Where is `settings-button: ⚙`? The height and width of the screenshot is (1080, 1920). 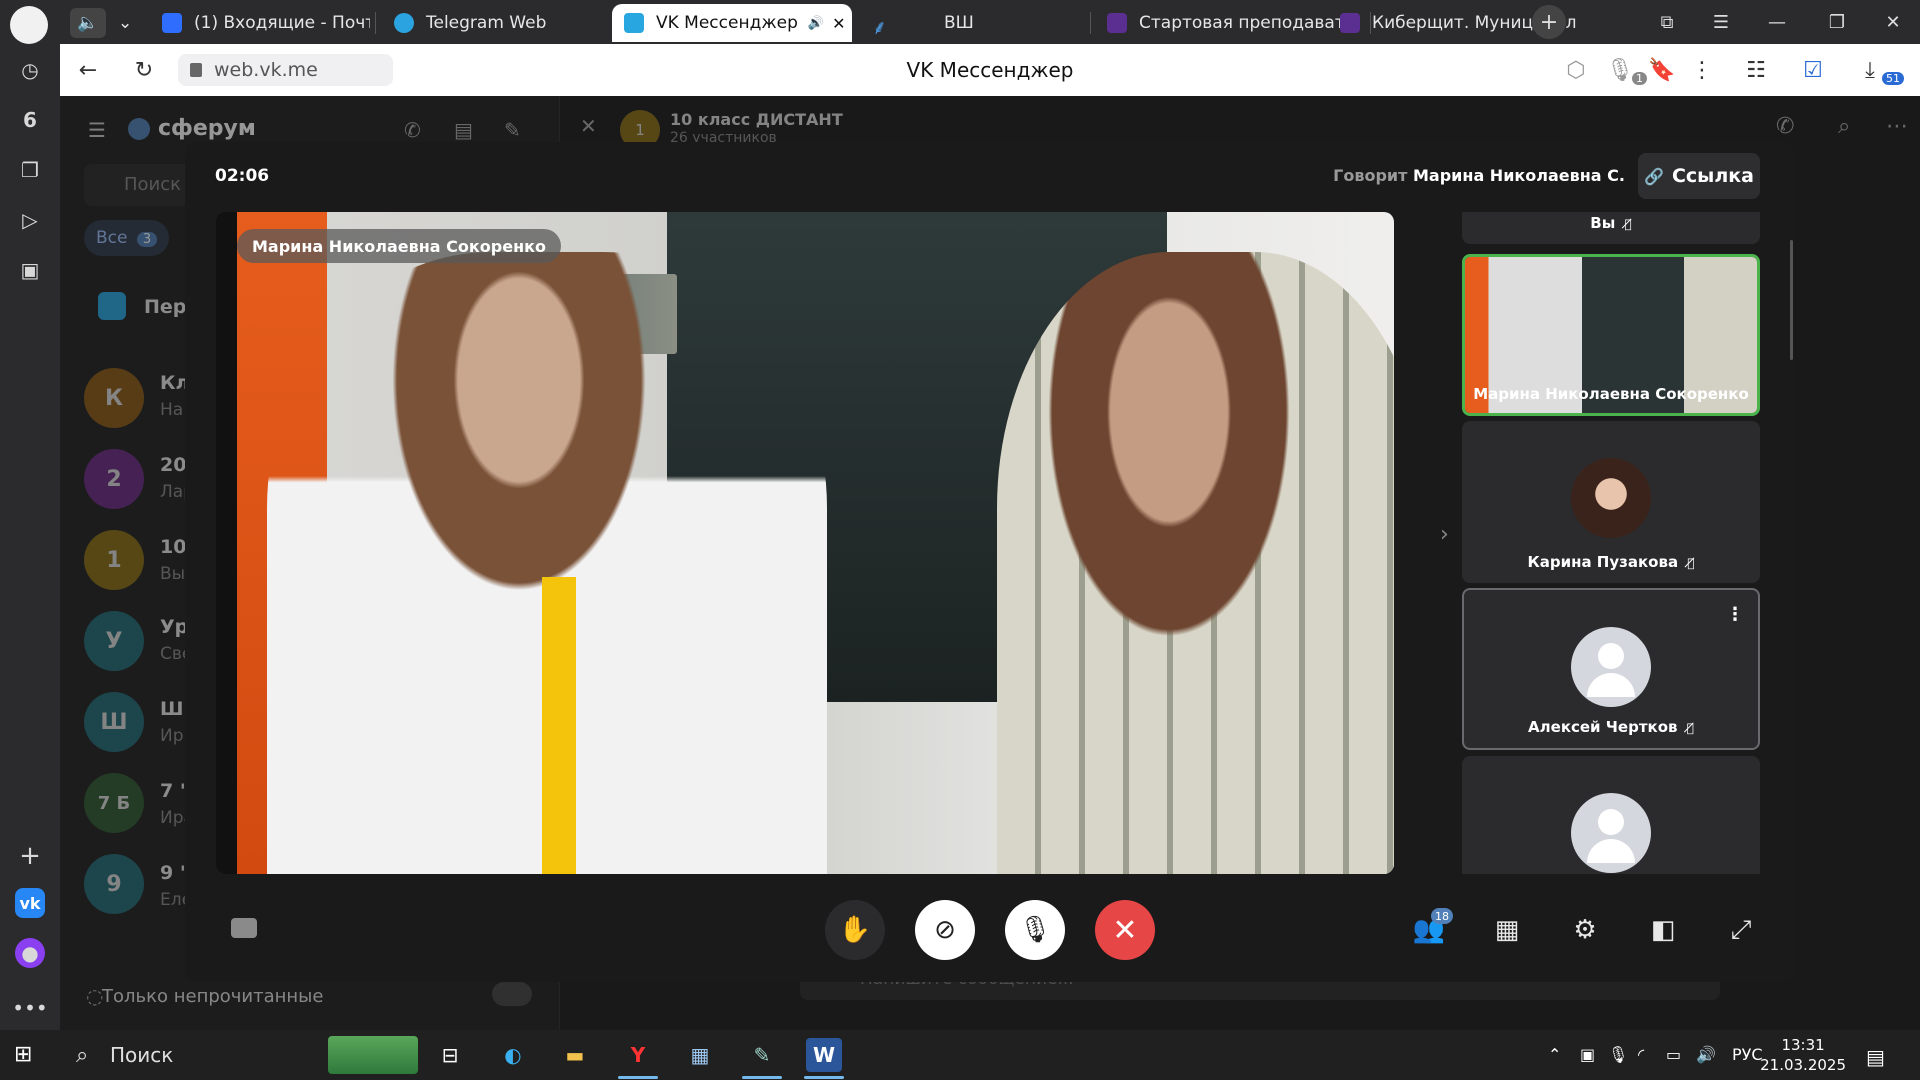 settings-button: ⚙ is located at coordinates (1585, 930).